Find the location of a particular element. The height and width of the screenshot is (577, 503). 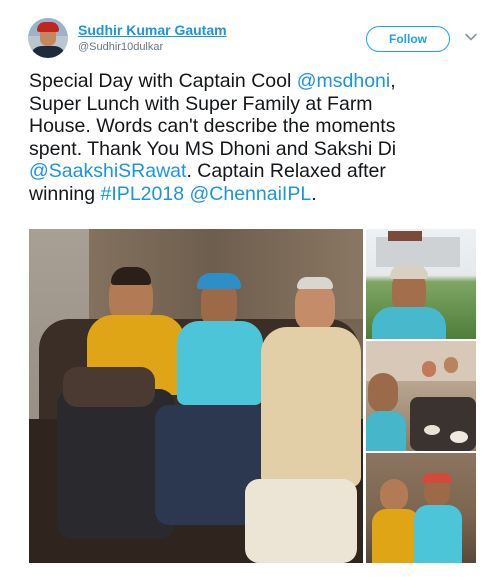

tweet-text-segment: , is located at coordinates (393, 81).